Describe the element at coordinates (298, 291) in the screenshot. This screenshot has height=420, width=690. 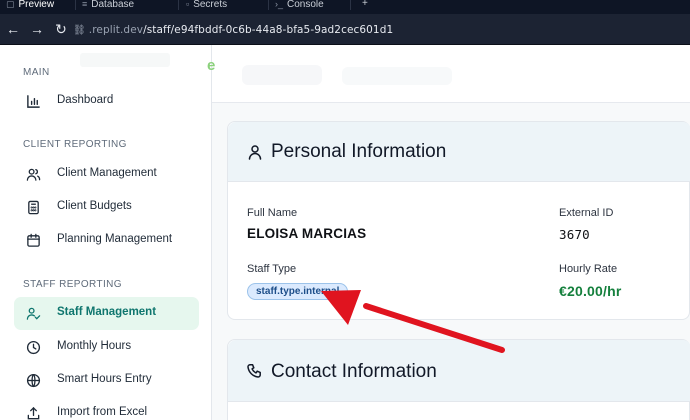
I see `staff-type-badge: staff.type.internal` at that location.